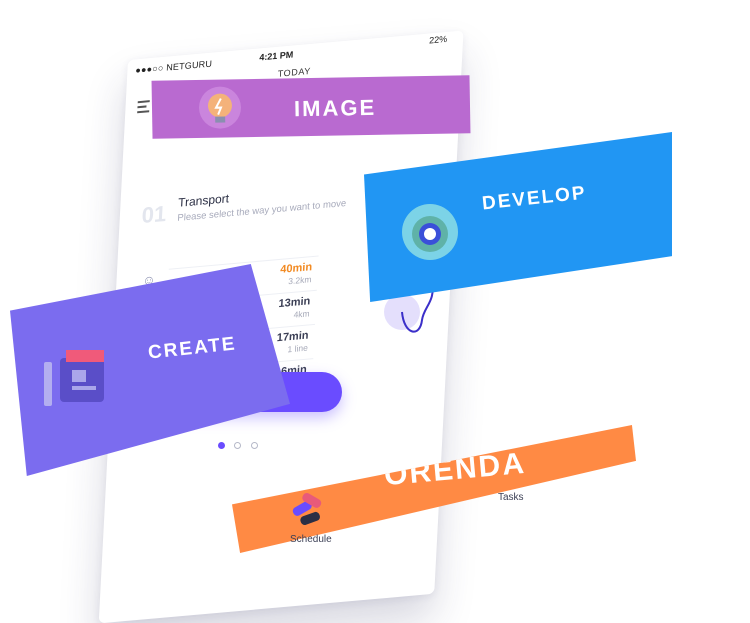  Describe the element at coordinates (221, 445) in the screenshot. I see `pager-dot-active` at that location.